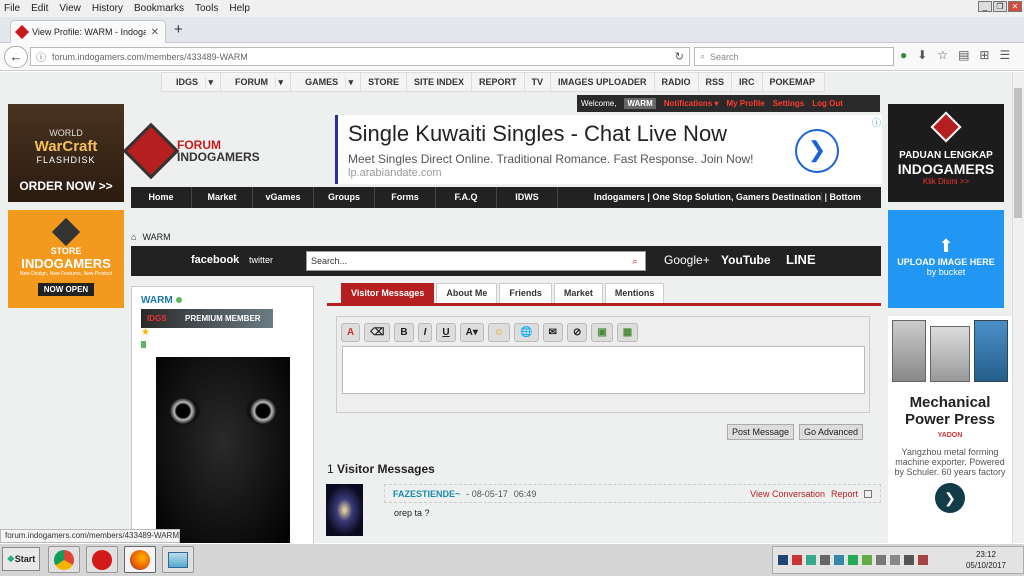 This screenshot has width=1024, height=576. I want to click on message-author-avatar, so click(344, 510).